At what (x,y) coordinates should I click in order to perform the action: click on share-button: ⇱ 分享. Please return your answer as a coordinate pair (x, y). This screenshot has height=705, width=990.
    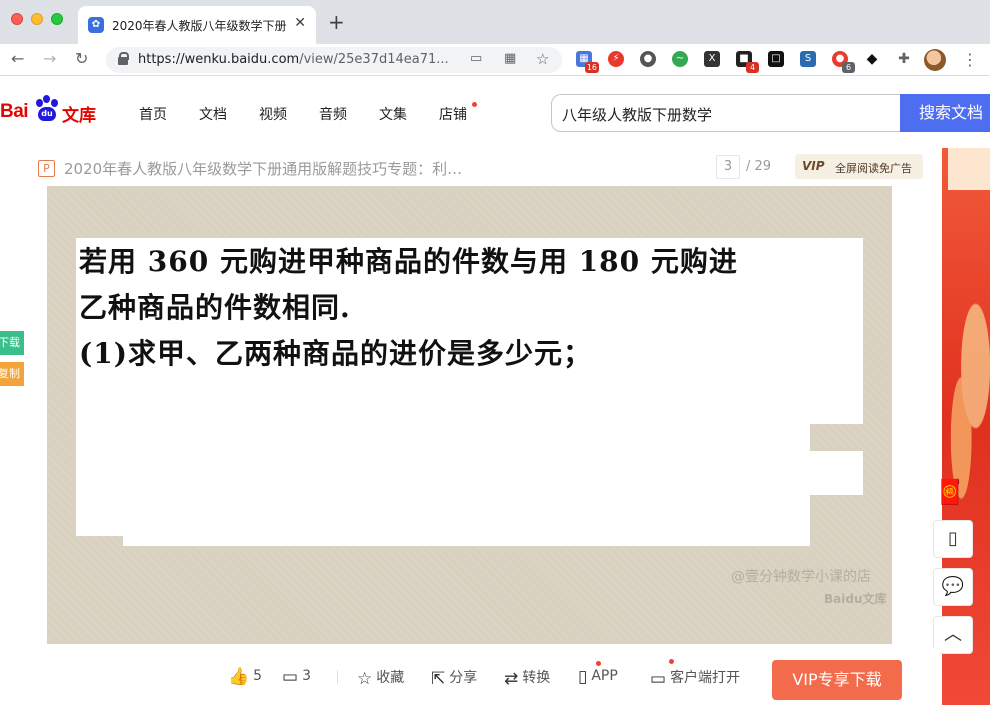
    Looking at the image, I should click on (454, 678).